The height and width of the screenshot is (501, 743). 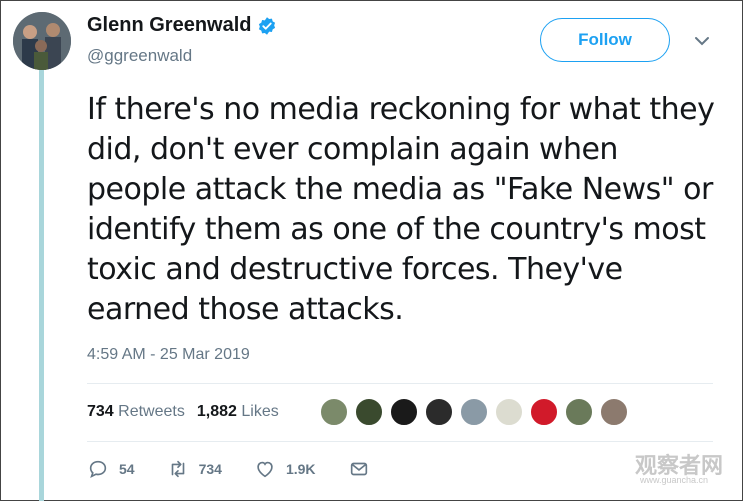 I want to click on retweets-stat: 734 Retweets, so click(x=136, y=412).